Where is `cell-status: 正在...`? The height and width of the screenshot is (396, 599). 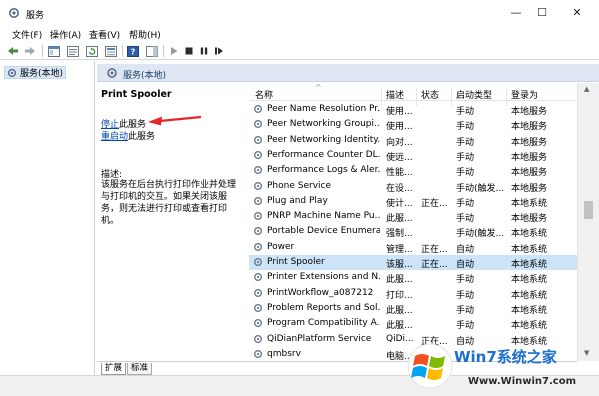
cell-status: 正在... is located at coordinates (434, 265).